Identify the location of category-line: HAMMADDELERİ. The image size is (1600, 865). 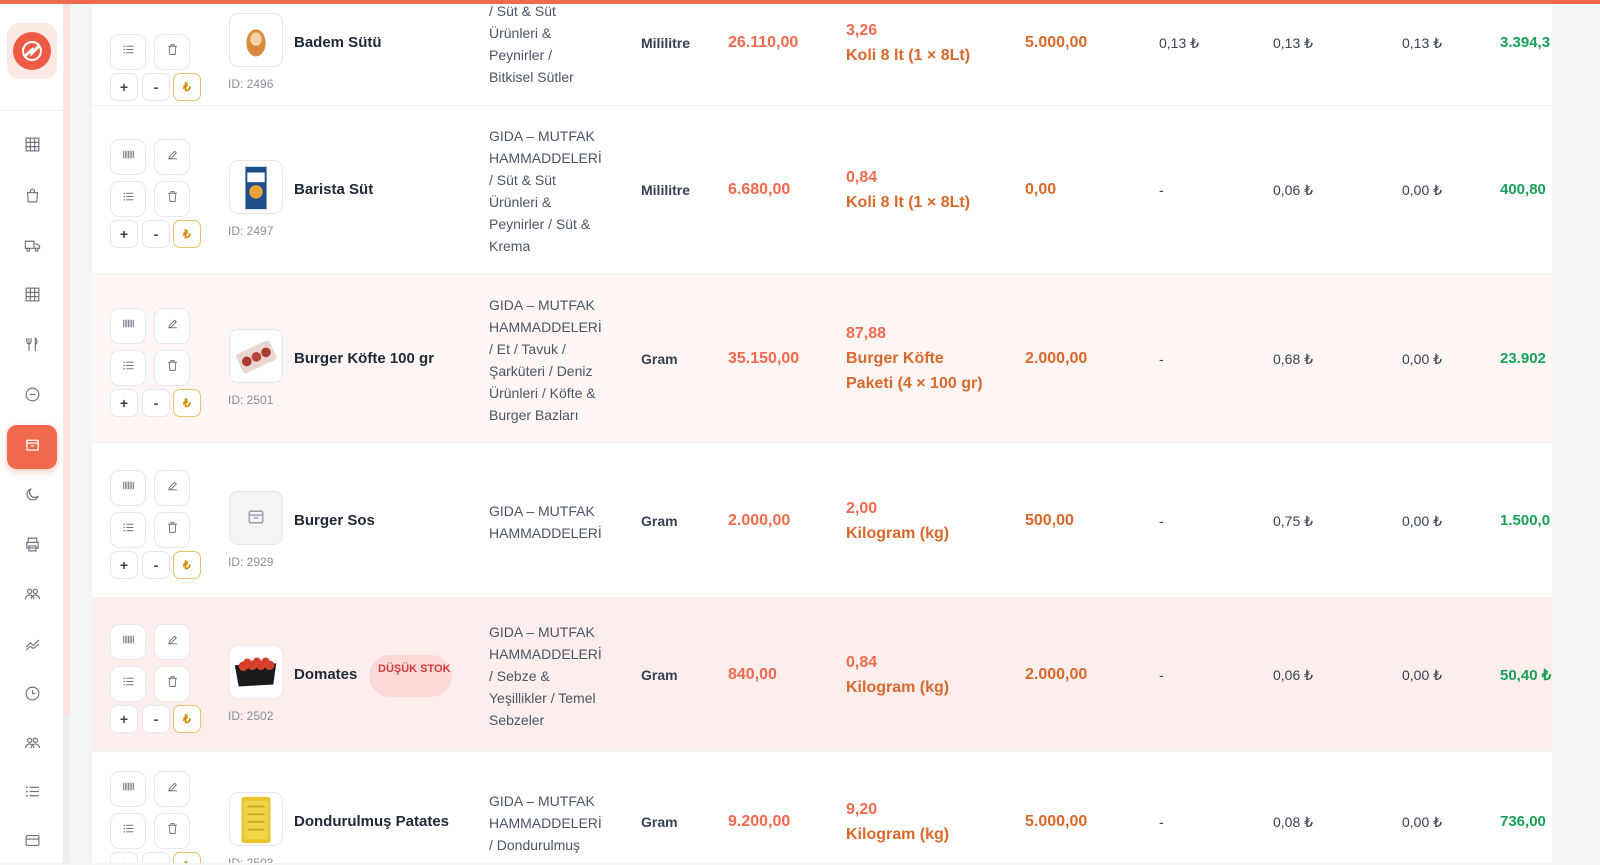
(545, 532).